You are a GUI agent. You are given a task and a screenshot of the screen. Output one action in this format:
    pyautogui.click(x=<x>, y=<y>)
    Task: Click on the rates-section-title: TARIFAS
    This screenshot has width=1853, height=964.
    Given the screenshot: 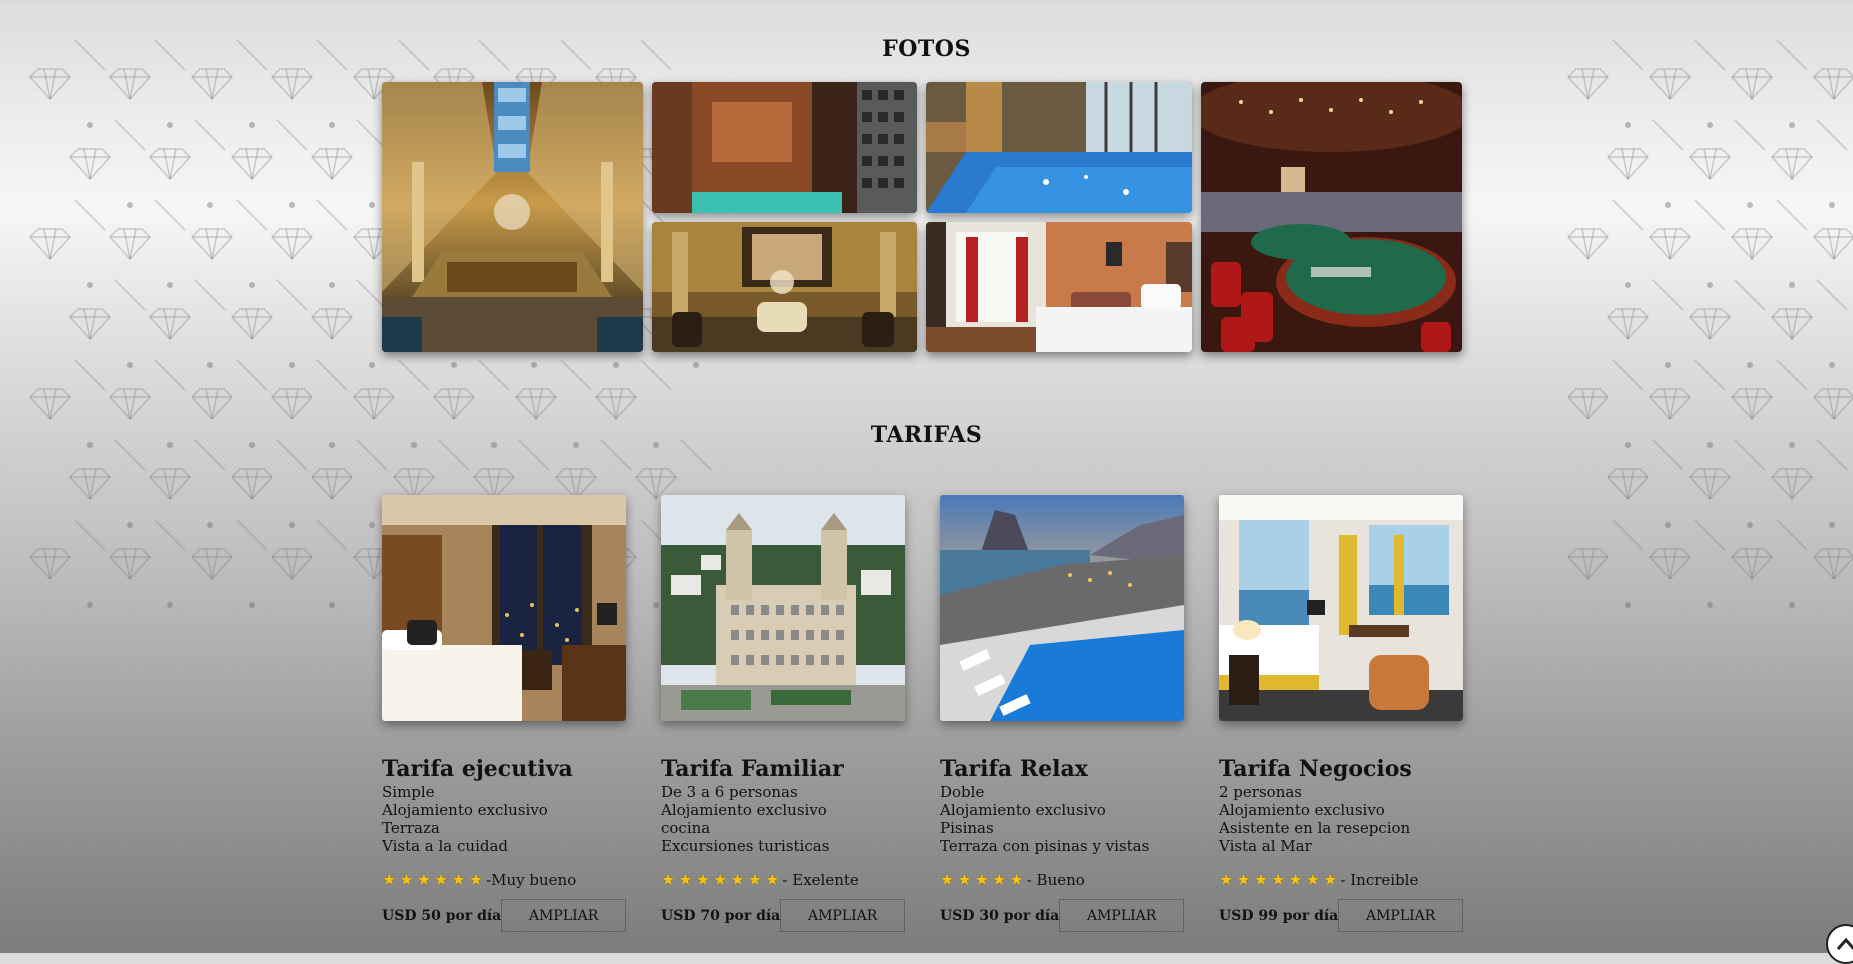 What is the action you would take?
    pyautogui.click(x=926, y=435)
    